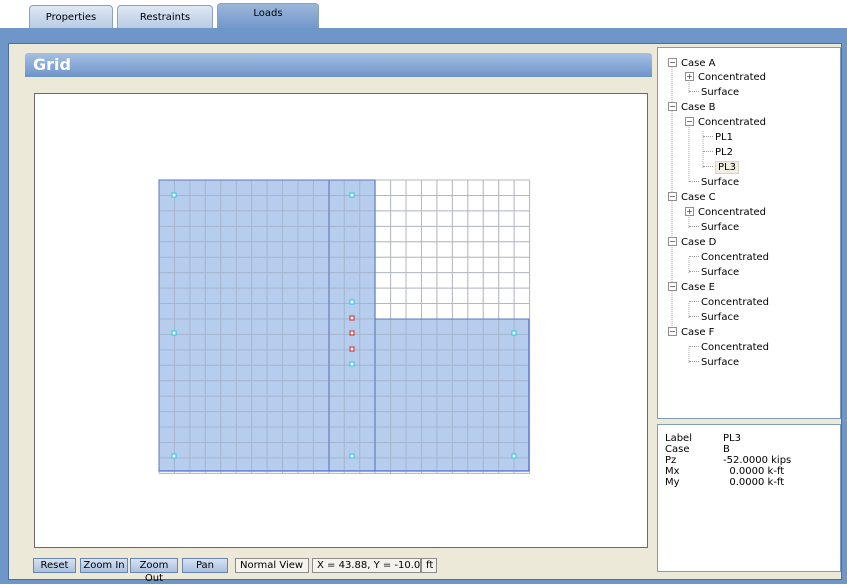 This screenshot has width=847, height=585. What do you see at coordinates (369, 565) in the screenshot?
I see `coordinate-readout: X = 43.88, Y = -10.02` at bounding box center [369, 565].